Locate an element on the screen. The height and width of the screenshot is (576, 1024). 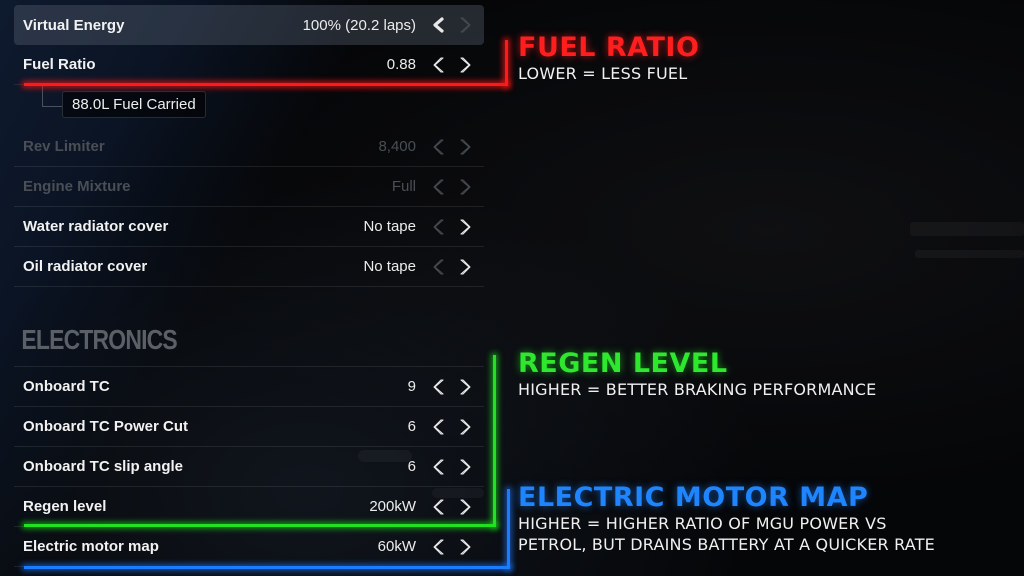
setting-label: Regen level is located at coordinates (65, 506).